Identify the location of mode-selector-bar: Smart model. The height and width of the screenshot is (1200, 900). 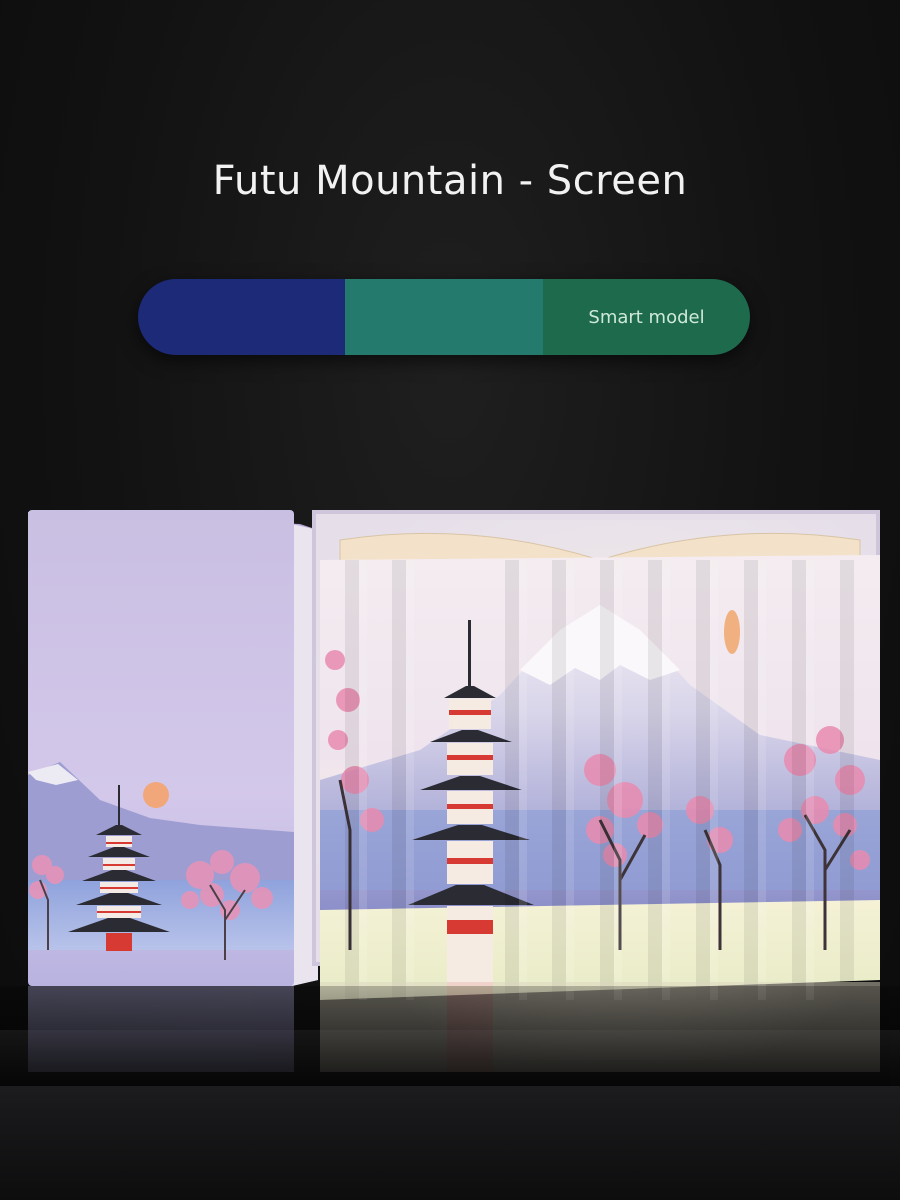
(444, 317).